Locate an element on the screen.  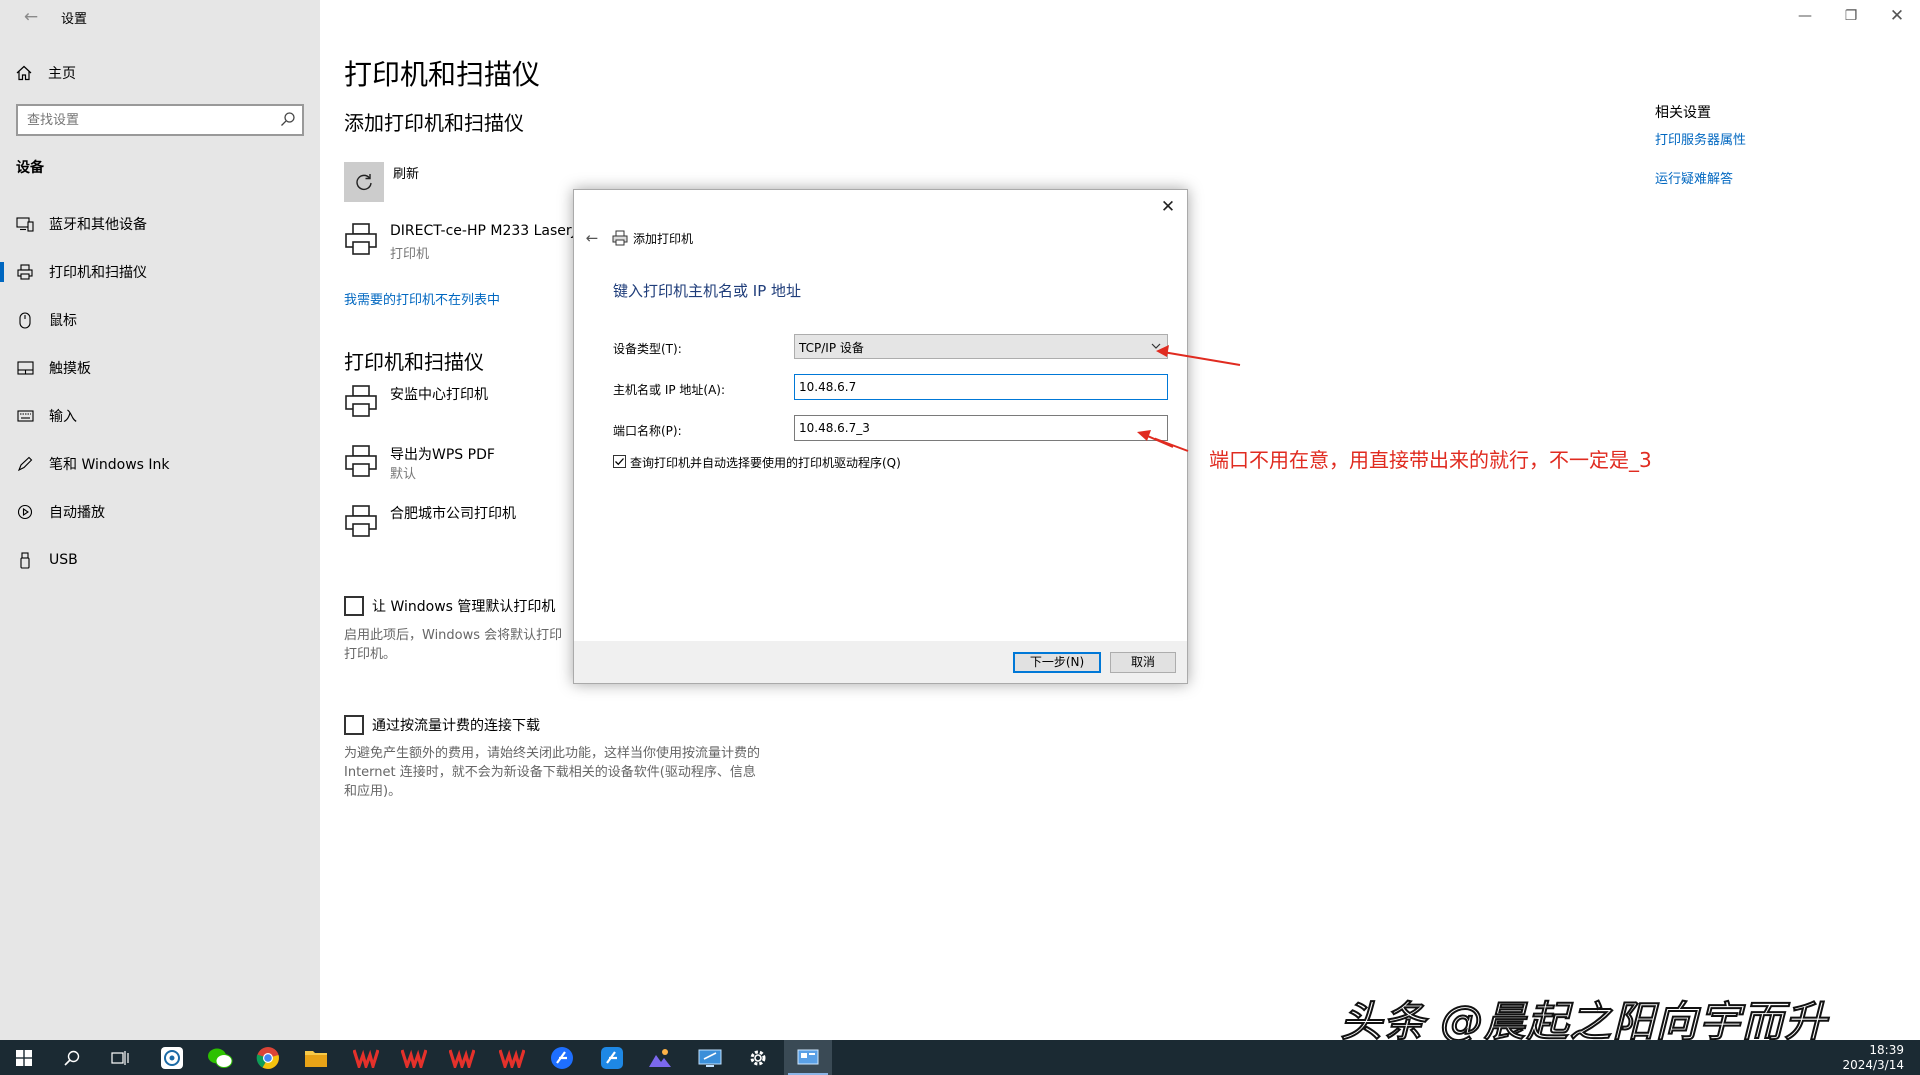
minimize-icon: — is located at coordinates (1805, 16).